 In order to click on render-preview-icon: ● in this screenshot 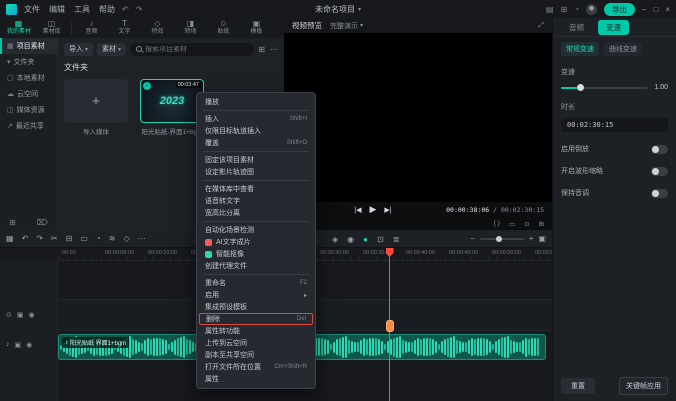, I will do `click(365, 239)`.